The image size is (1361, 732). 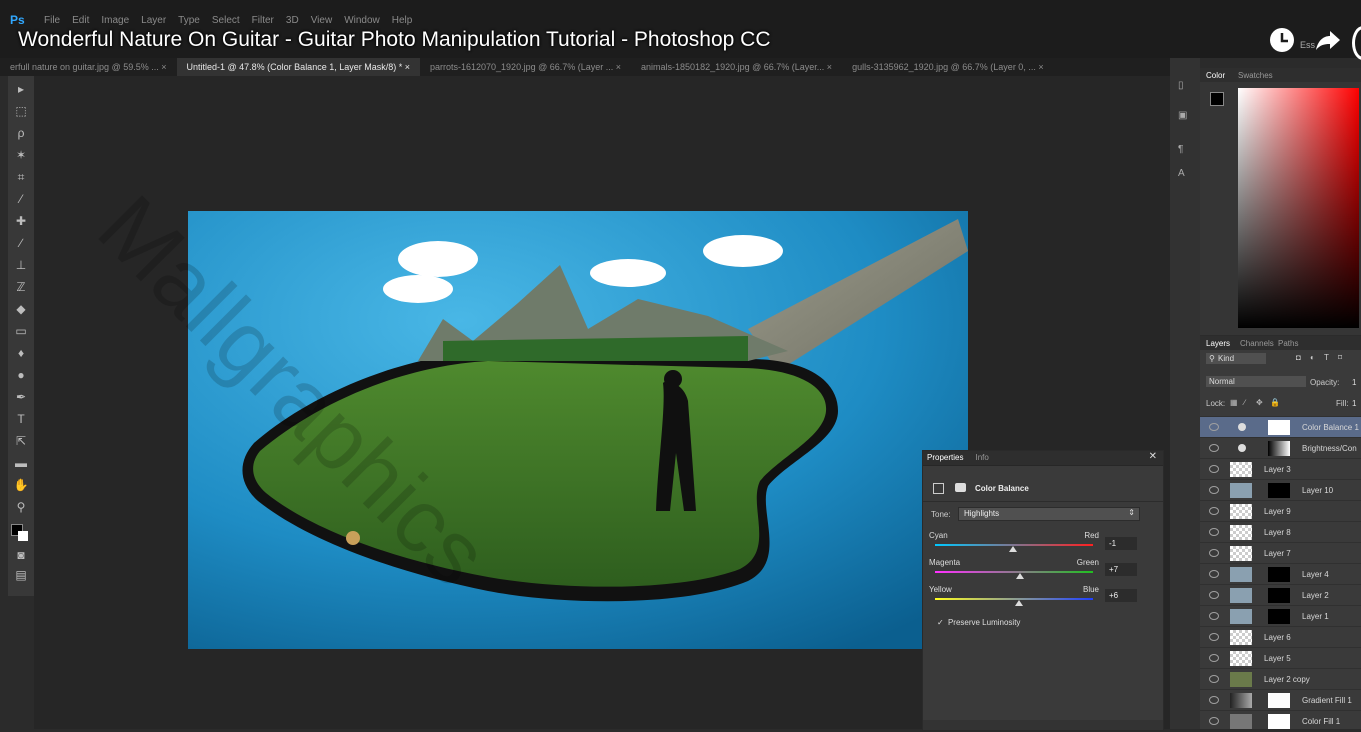 I want to click on blend-mode-select: Normal, so click(x=1256, y=381).